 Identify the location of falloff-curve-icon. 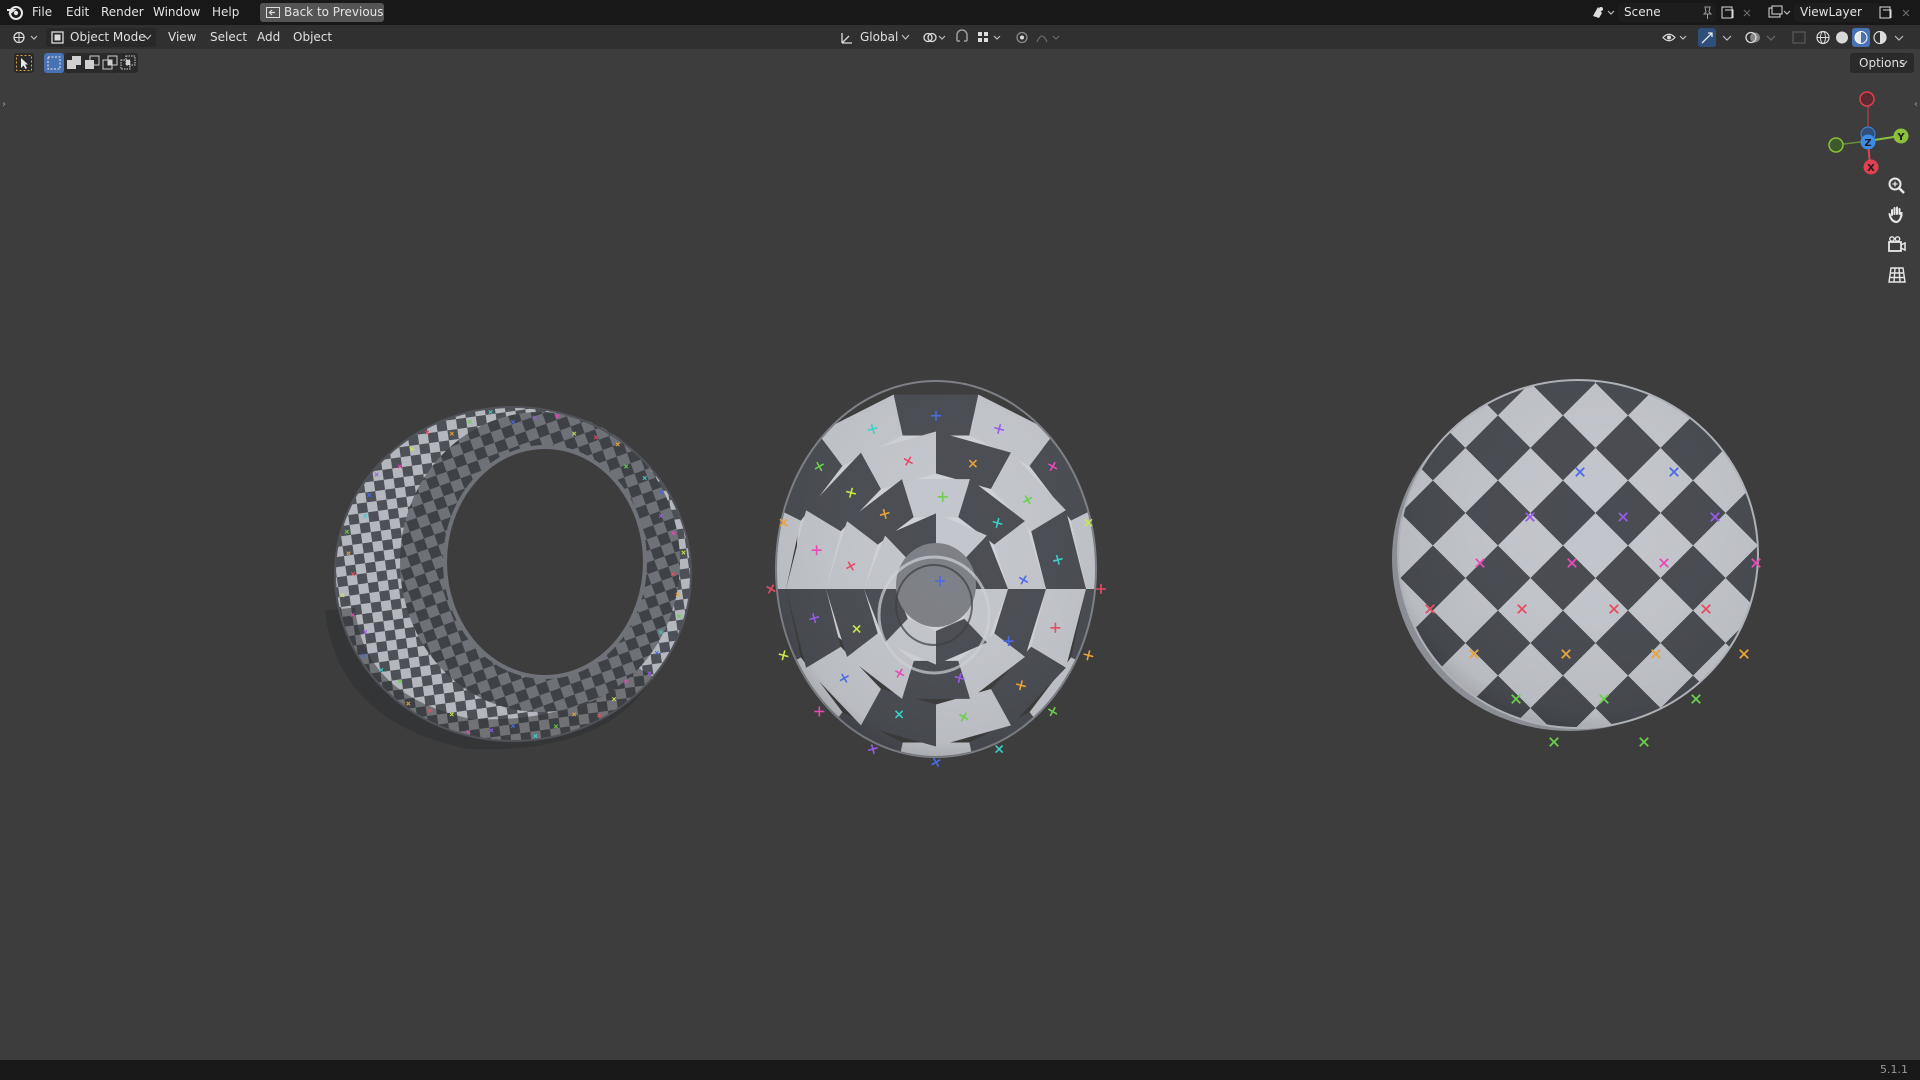
(1049, 37).